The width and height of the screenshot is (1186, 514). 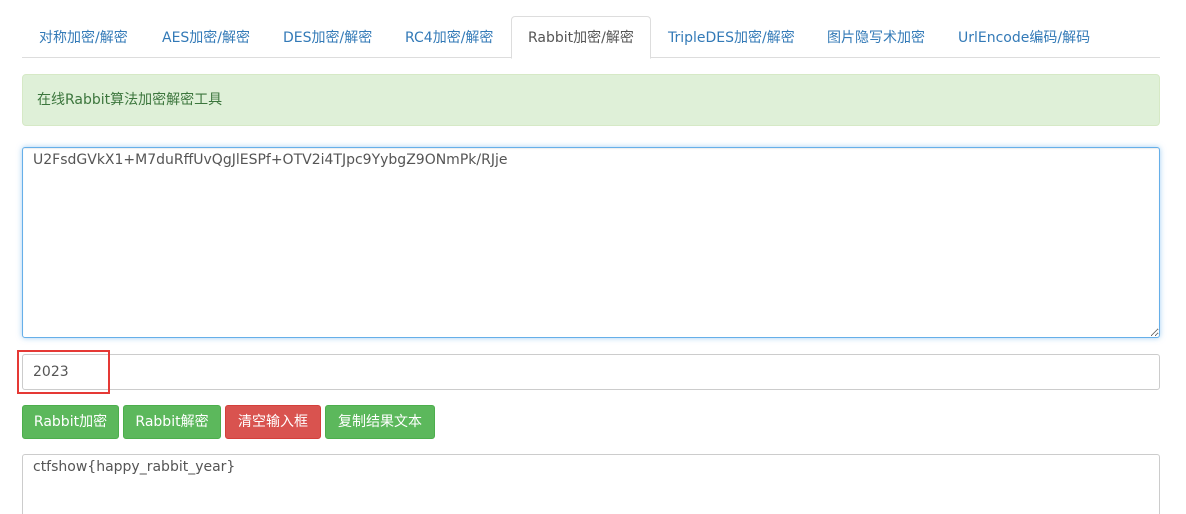 What do you see at coordinates (172, 422) in the screenshot?
I see `rabbit-decrypt-button: Rabbit解密` at bounding box center [172, 422].